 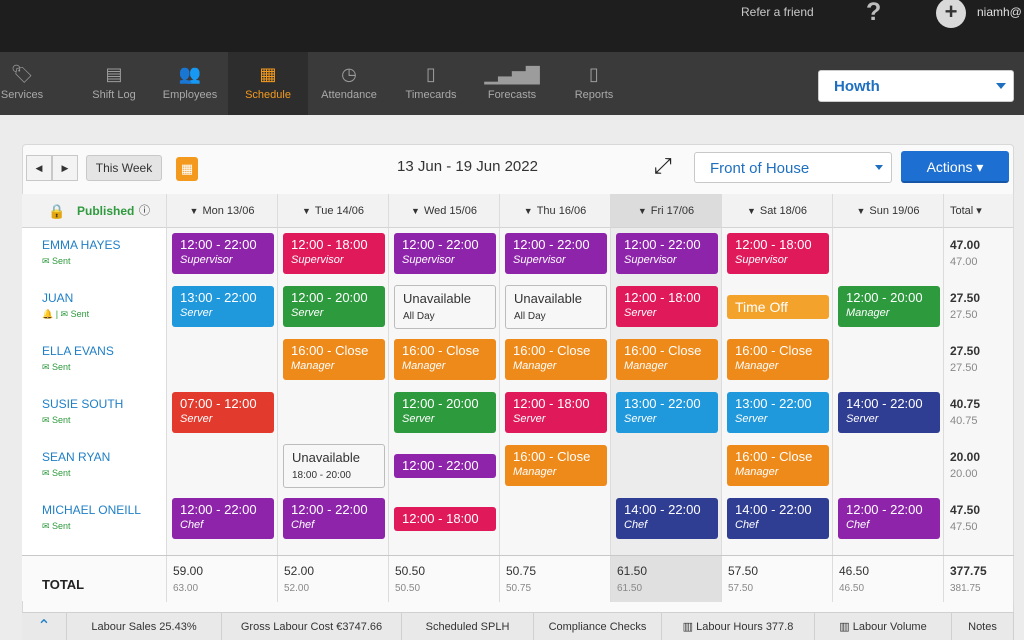 I want to click on schedule-cell: 12:00 - 20:00 Manager, so click(x=888, y=307).